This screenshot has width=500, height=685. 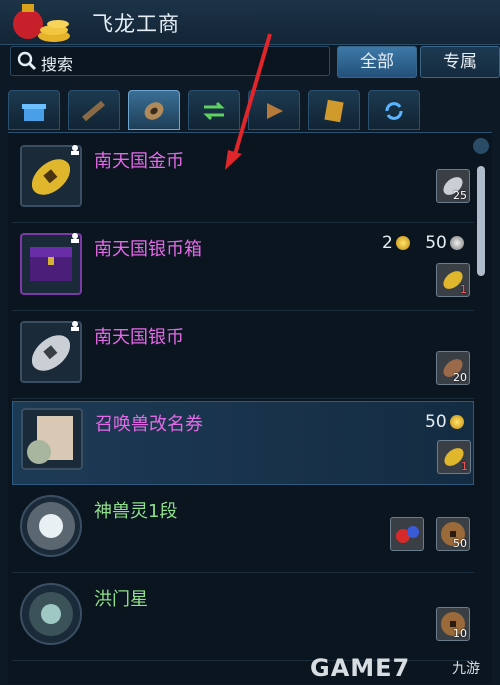 I want to click on beast-spirit-item-icon, so click(x=51, y=526).